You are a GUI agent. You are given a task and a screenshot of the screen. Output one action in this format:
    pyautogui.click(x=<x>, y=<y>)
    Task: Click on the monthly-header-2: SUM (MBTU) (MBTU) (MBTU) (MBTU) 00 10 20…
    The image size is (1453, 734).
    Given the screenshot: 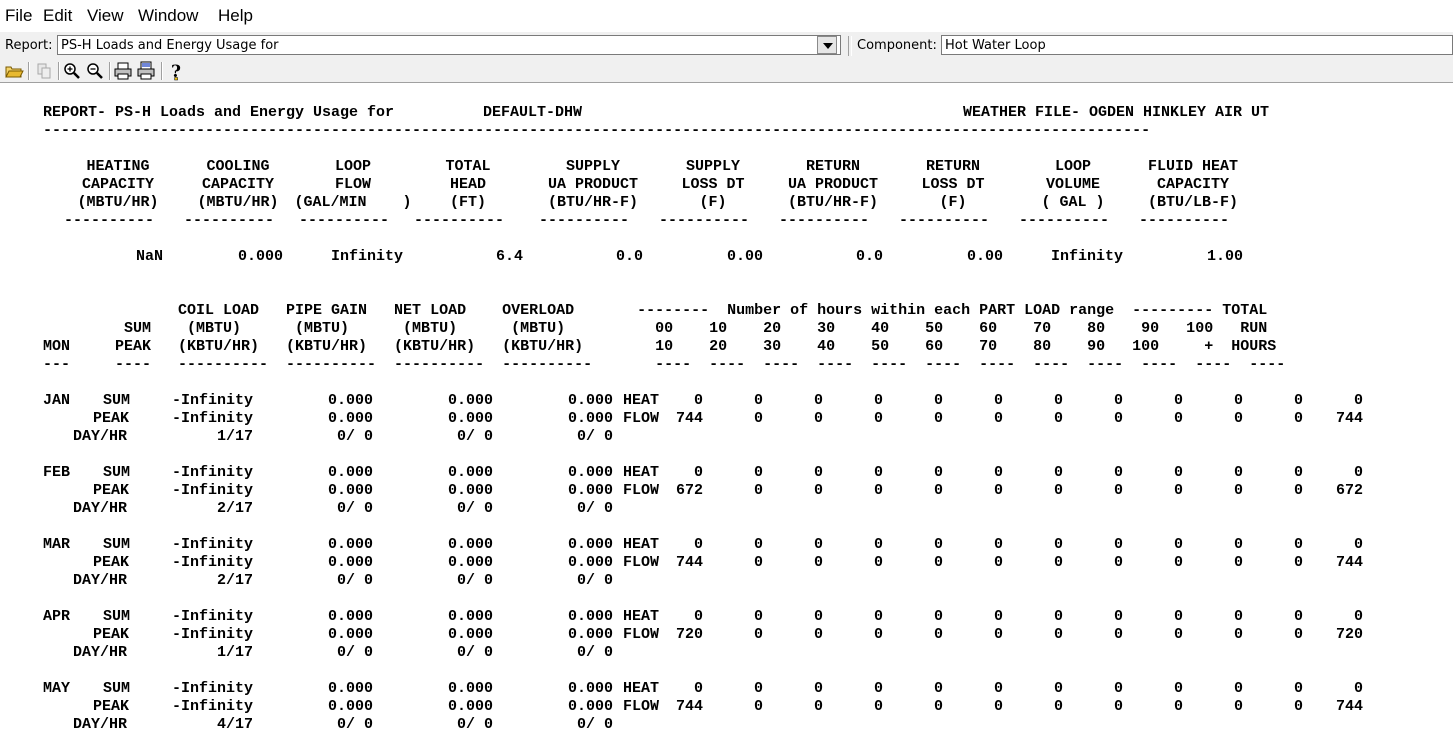 What is the action you would take?
    pyautogui.click(x=655, y=328)
    